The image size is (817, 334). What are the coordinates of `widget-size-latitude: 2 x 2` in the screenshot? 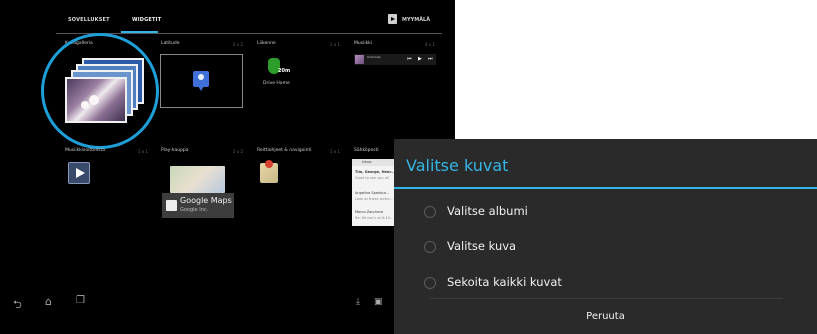 It's located at (238, 44).